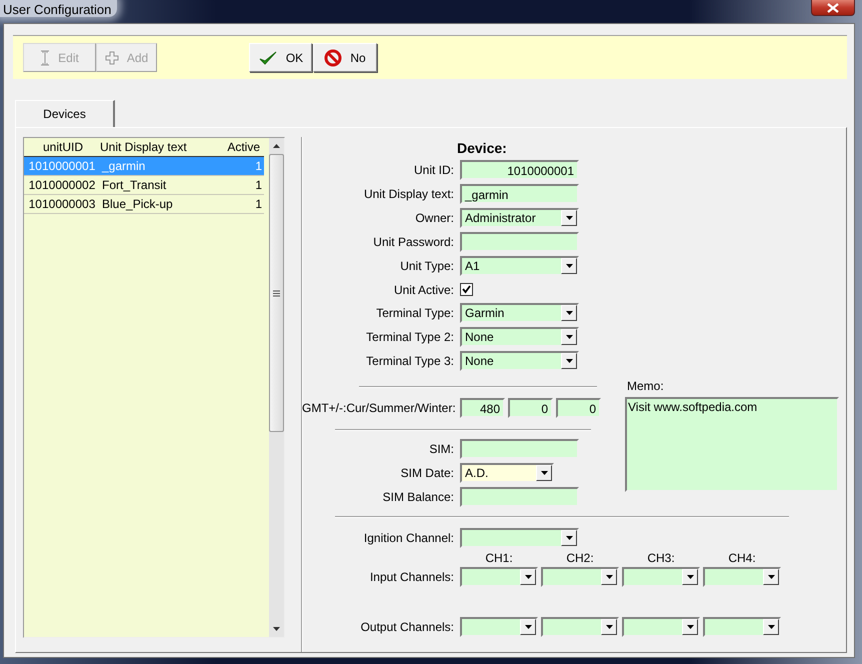 This screenshot has height=664, width=862. What do you see at coordinates (423, 289) in the screenshot?
I see `field-label: Unit Active:` at bounding box center [423, 289].